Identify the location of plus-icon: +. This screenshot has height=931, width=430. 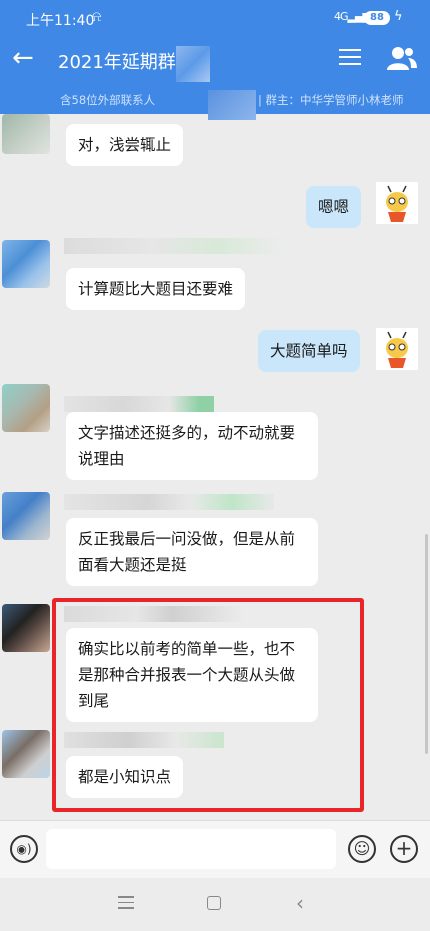
(404, 849).